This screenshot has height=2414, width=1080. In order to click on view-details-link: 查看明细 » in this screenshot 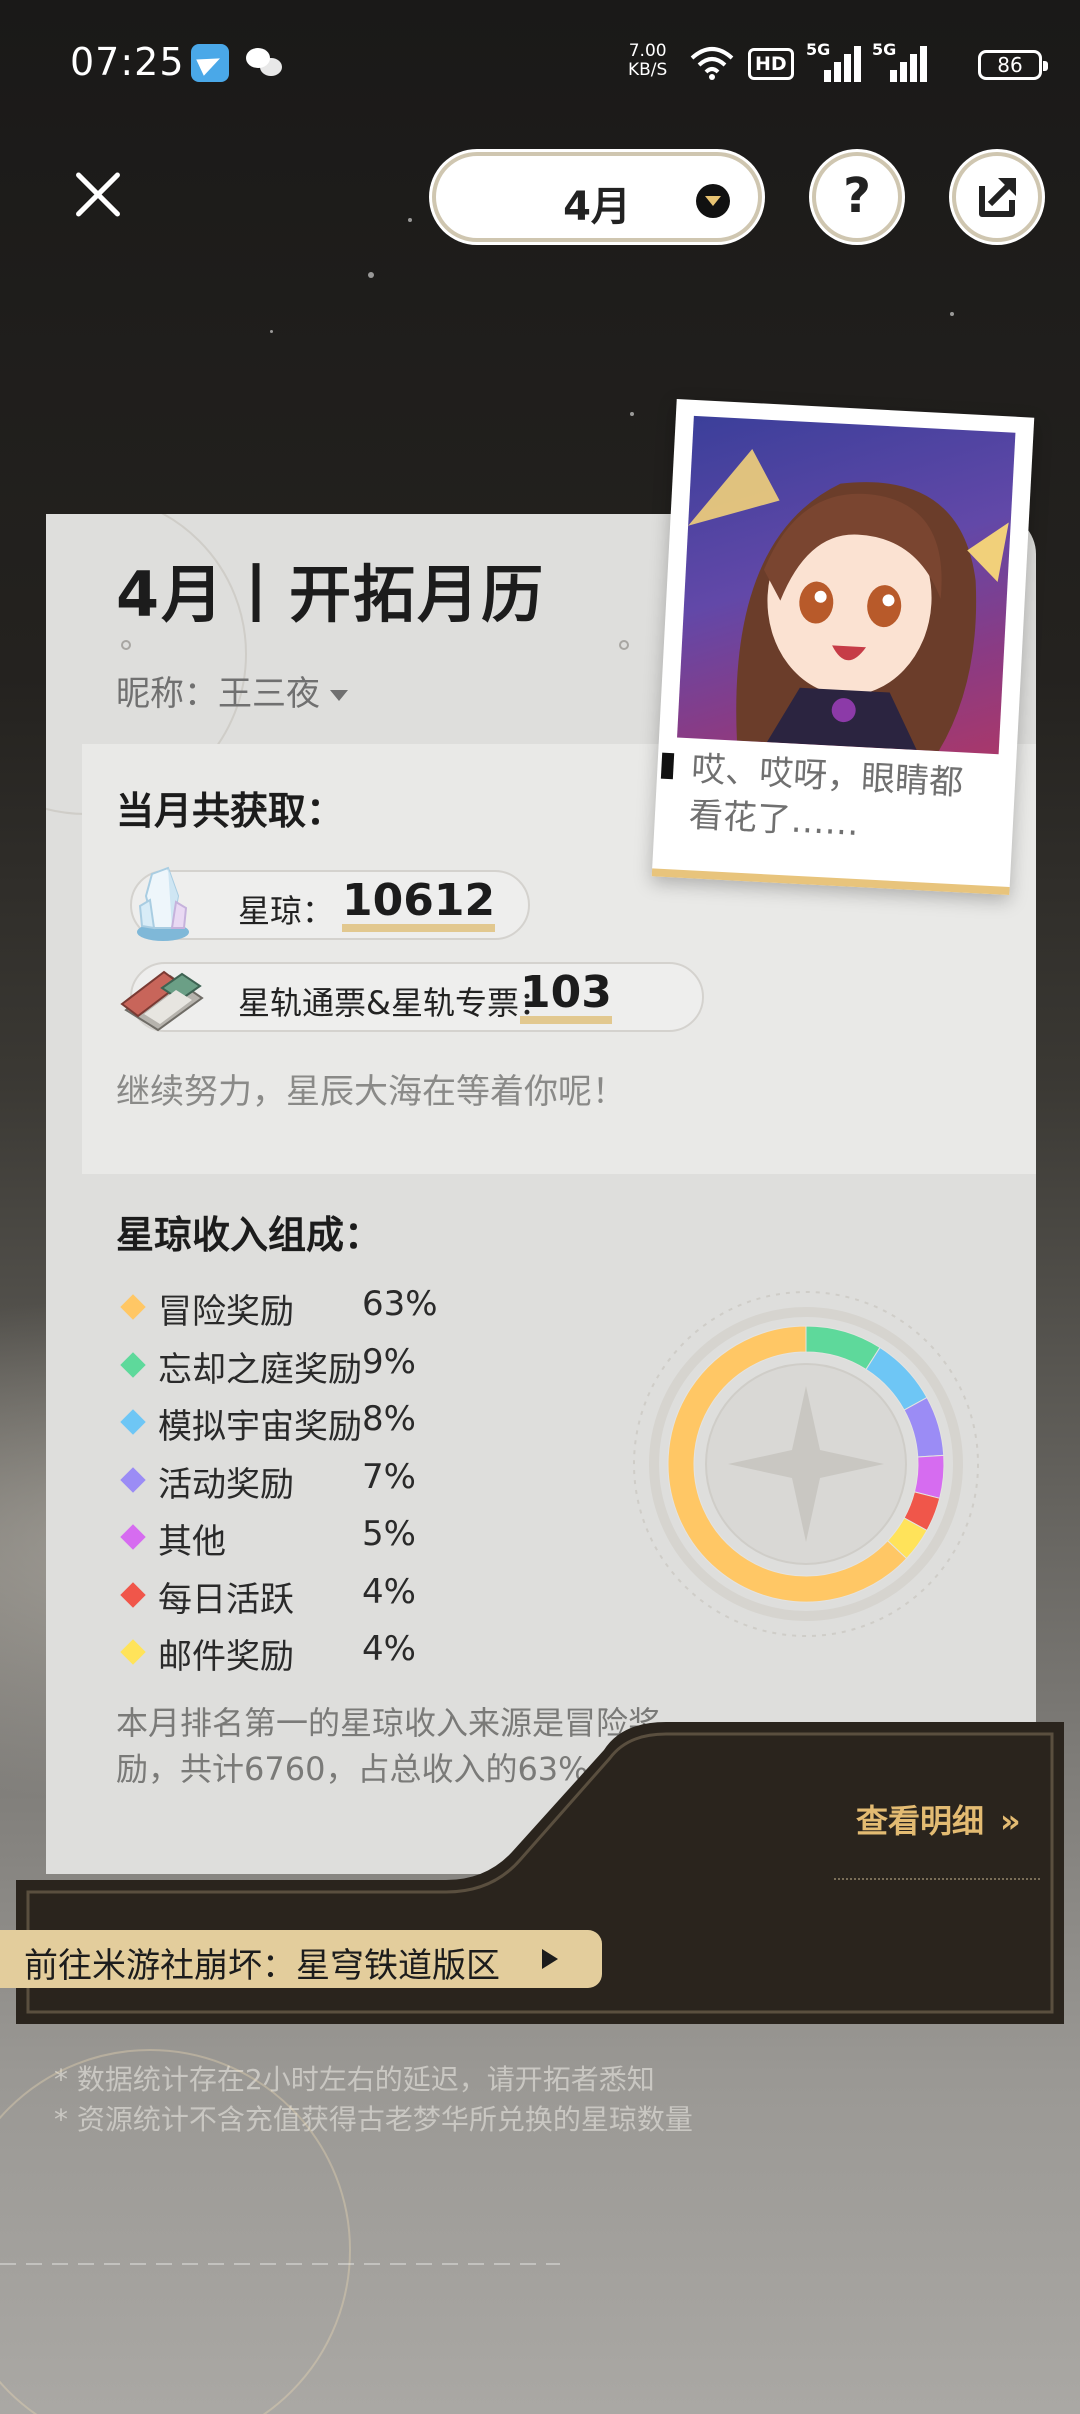, I will do `click(938, 1819)`.